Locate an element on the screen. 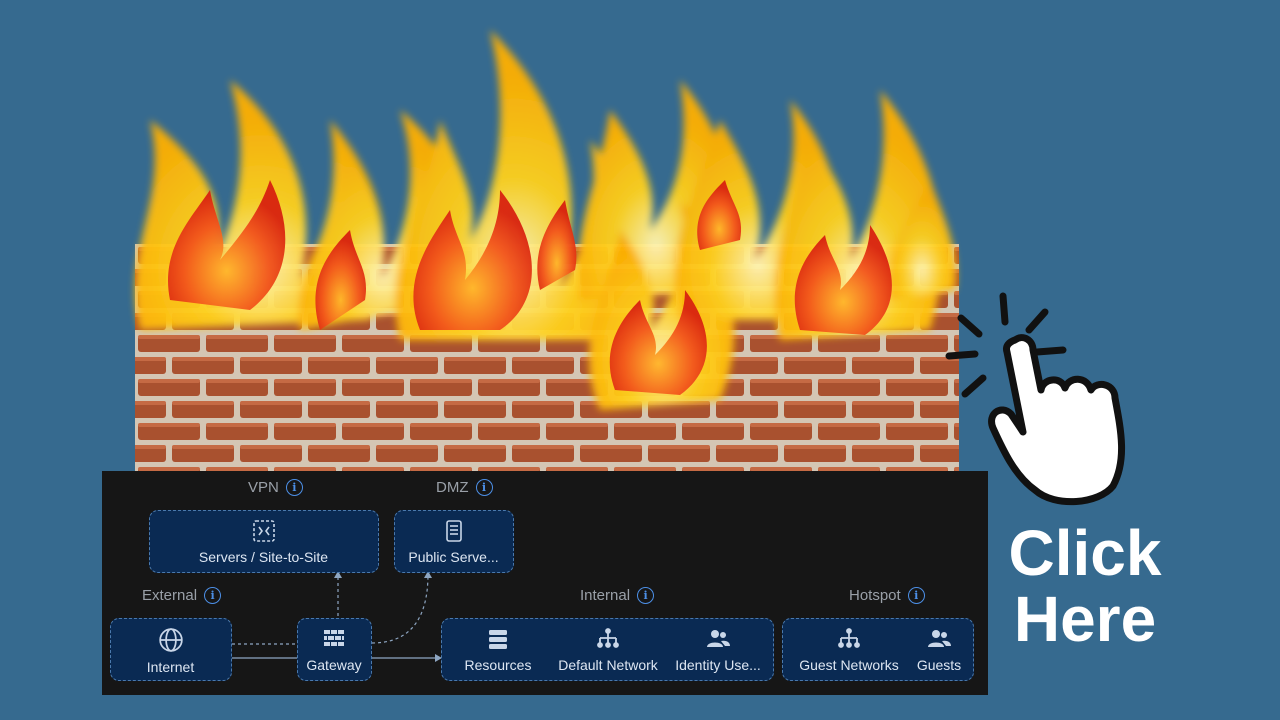  zone-label-hotspot: Hotspot i is located at coordinates (887, 595).